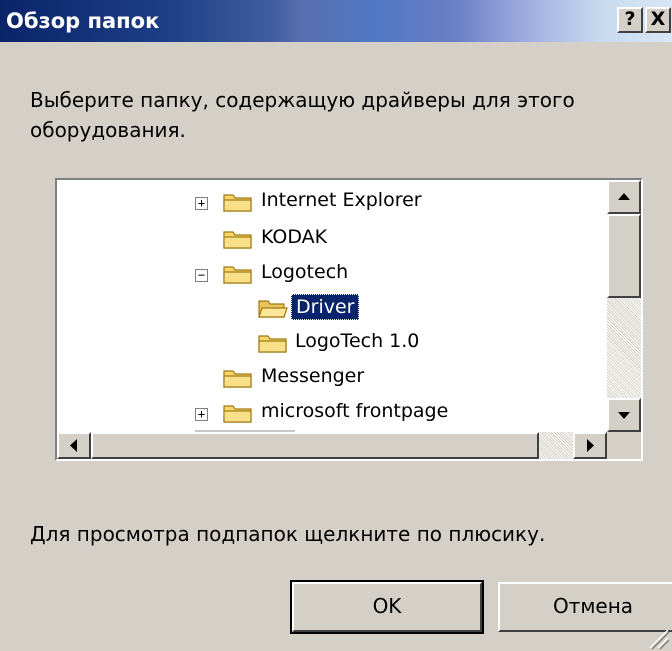 This screenshot has width=672, height=651. I want to click on resize-grip-icon, so click(655, 635).